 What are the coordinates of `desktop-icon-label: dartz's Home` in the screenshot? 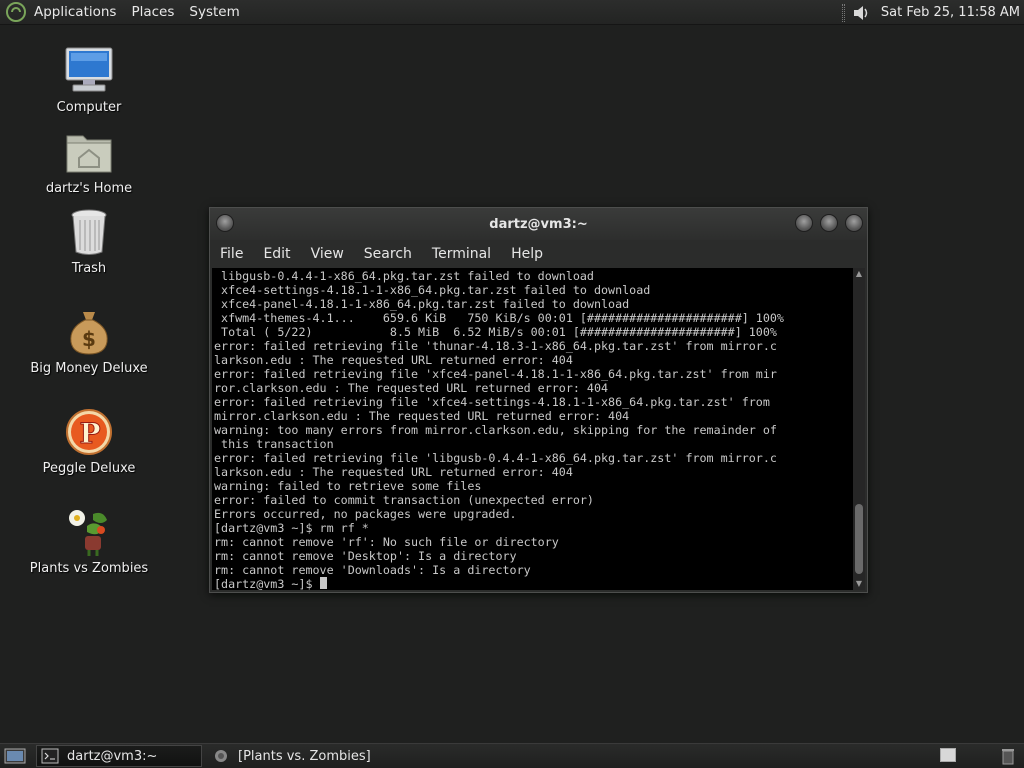 It's located at (89, 188).